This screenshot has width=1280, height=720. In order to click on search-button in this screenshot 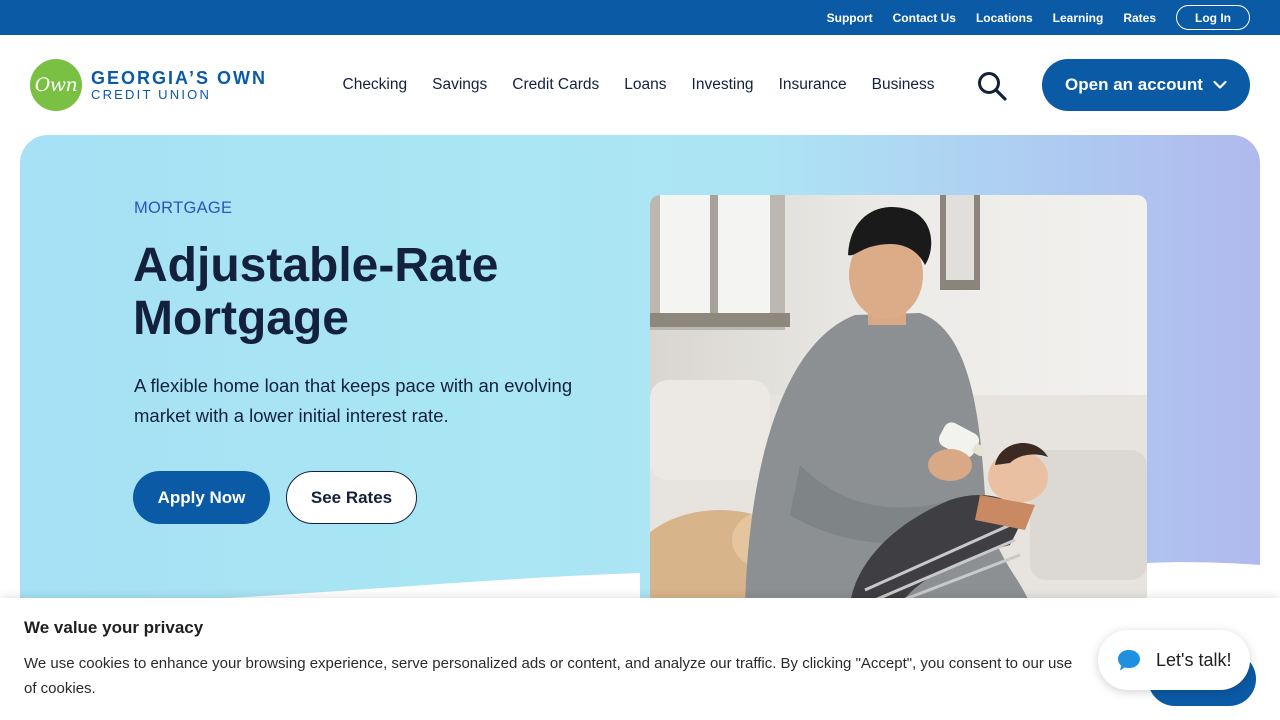, I will do `click(992, 86)`.